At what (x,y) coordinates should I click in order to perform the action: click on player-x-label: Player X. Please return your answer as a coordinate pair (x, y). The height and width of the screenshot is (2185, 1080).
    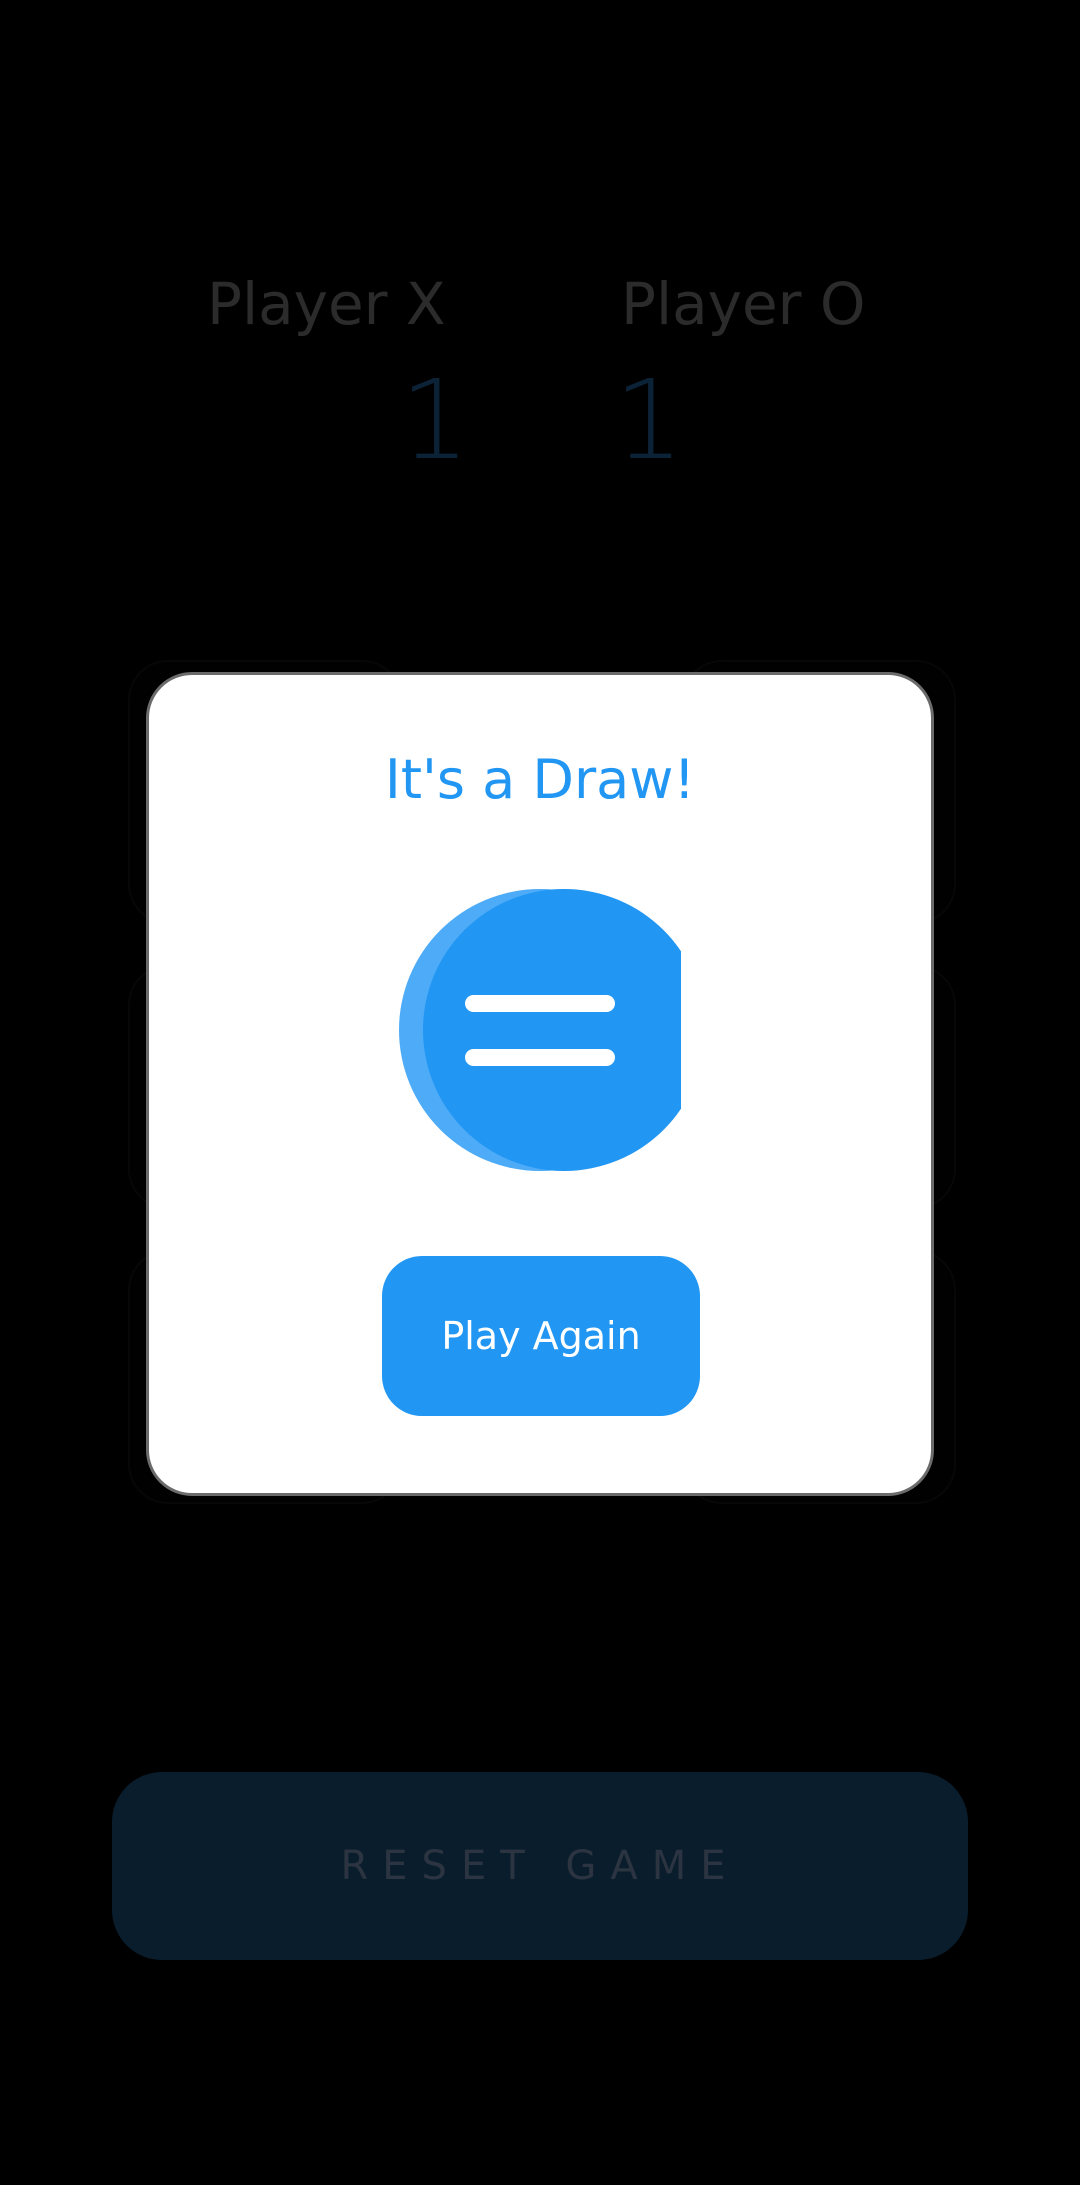
    Looking at the image, I should click on (326, 304).